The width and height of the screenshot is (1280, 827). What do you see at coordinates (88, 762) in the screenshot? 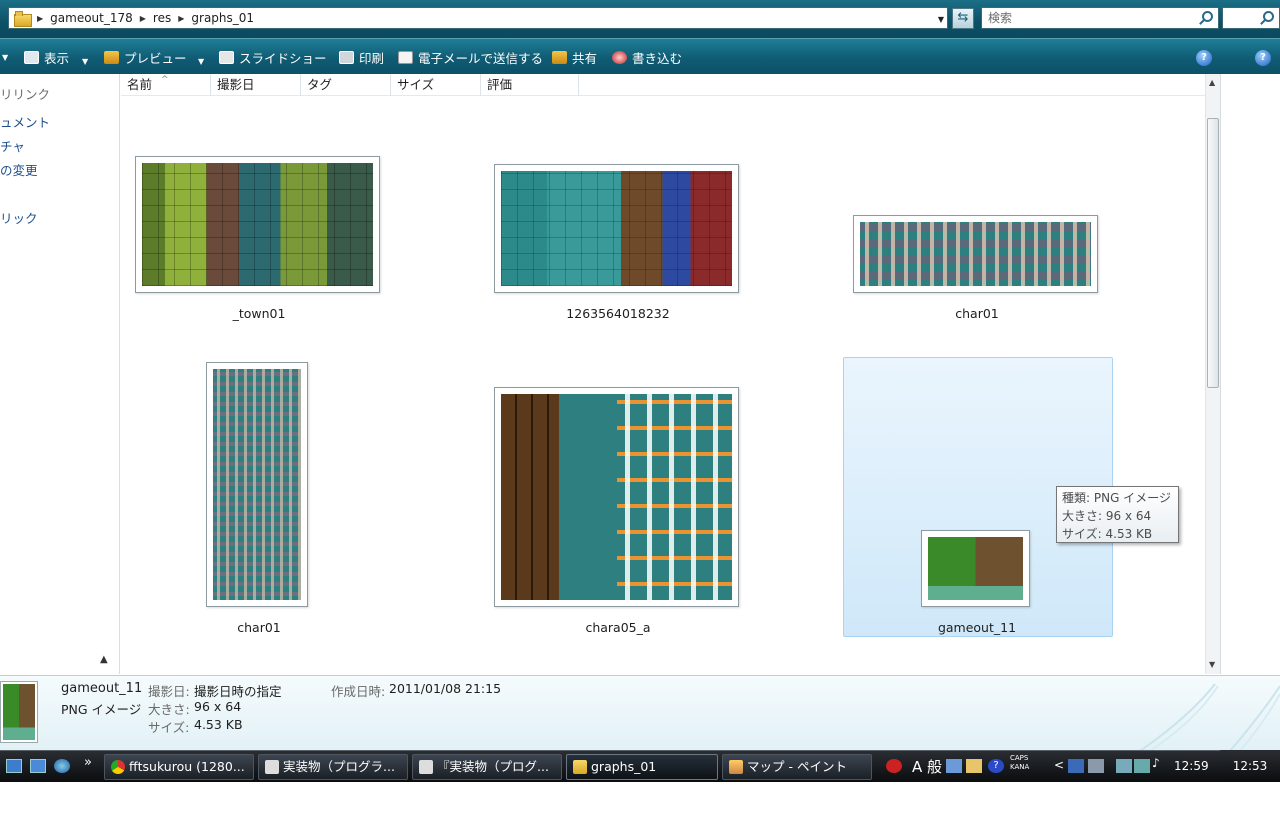
I see `quicklaunch-more-icon: »` at bounding box center [88, 762].